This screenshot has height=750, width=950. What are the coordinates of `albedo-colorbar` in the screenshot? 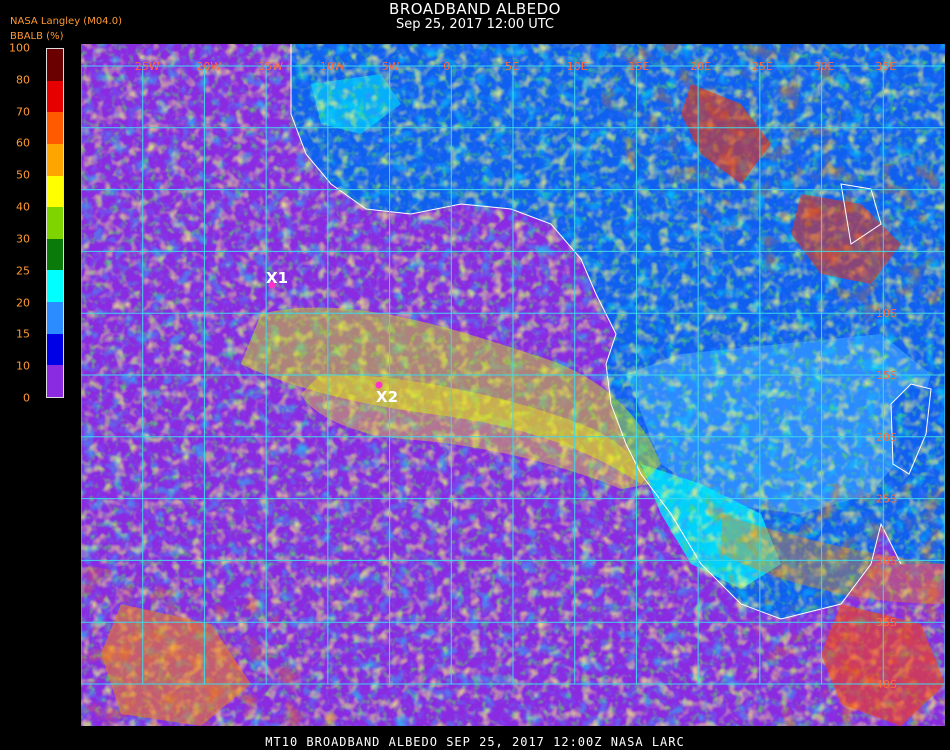 It's located at (55, 223).